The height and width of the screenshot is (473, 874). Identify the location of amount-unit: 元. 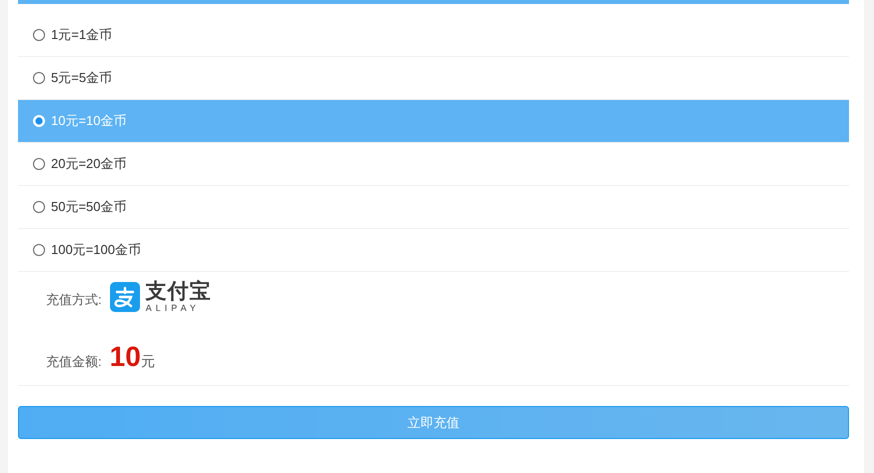
(147, 362).